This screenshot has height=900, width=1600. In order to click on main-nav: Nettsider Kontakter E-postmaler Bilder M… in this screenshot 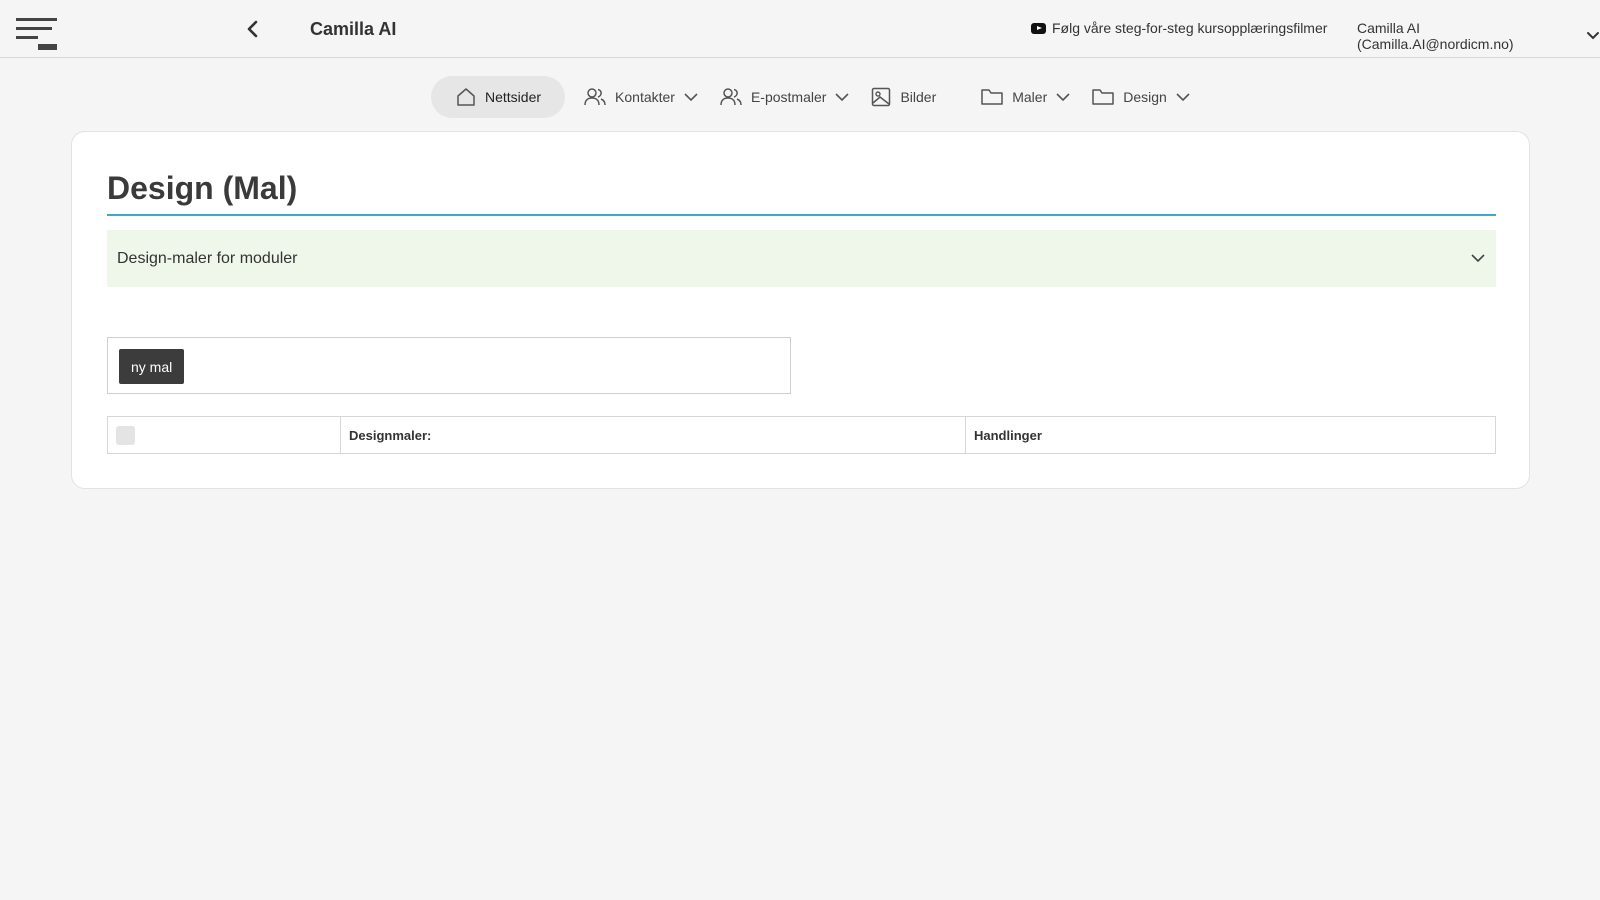, I will do `click(816, 97)`.